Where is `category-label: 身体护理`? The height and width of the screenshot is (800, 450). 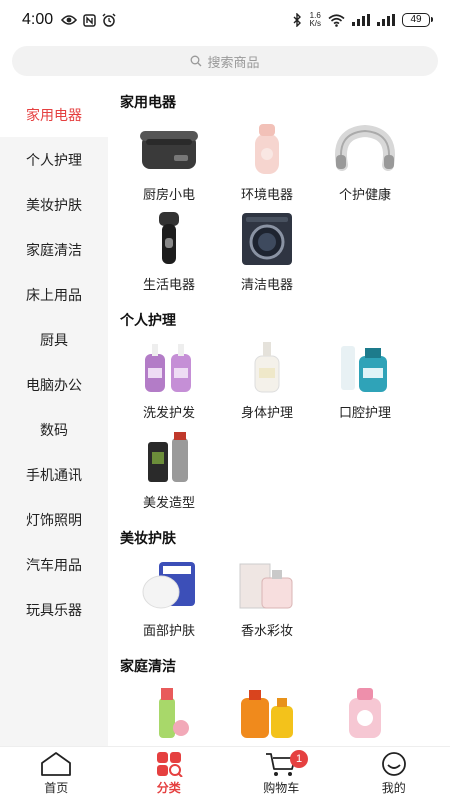 category-label: 身体护理 is located at coordinates (266, 413).